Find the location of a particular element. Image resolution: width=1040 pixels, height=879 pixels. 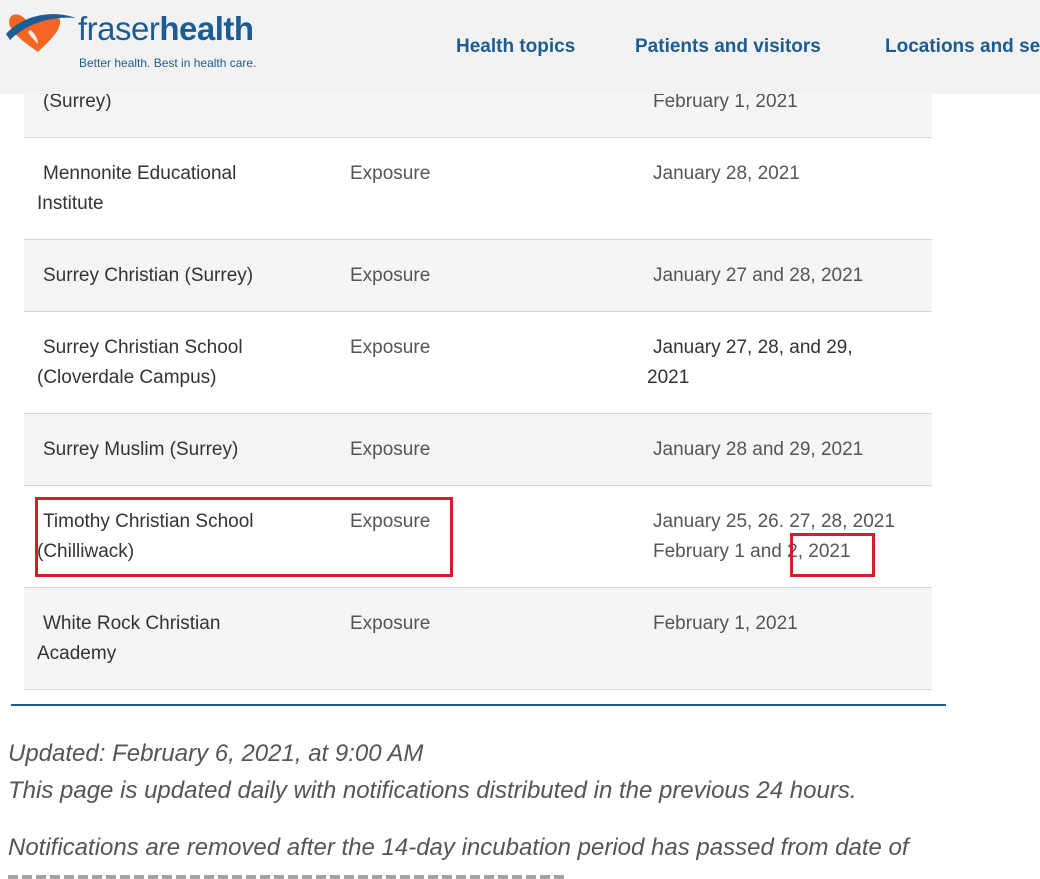

annotation-box-date is located at coordinates (832, 555).